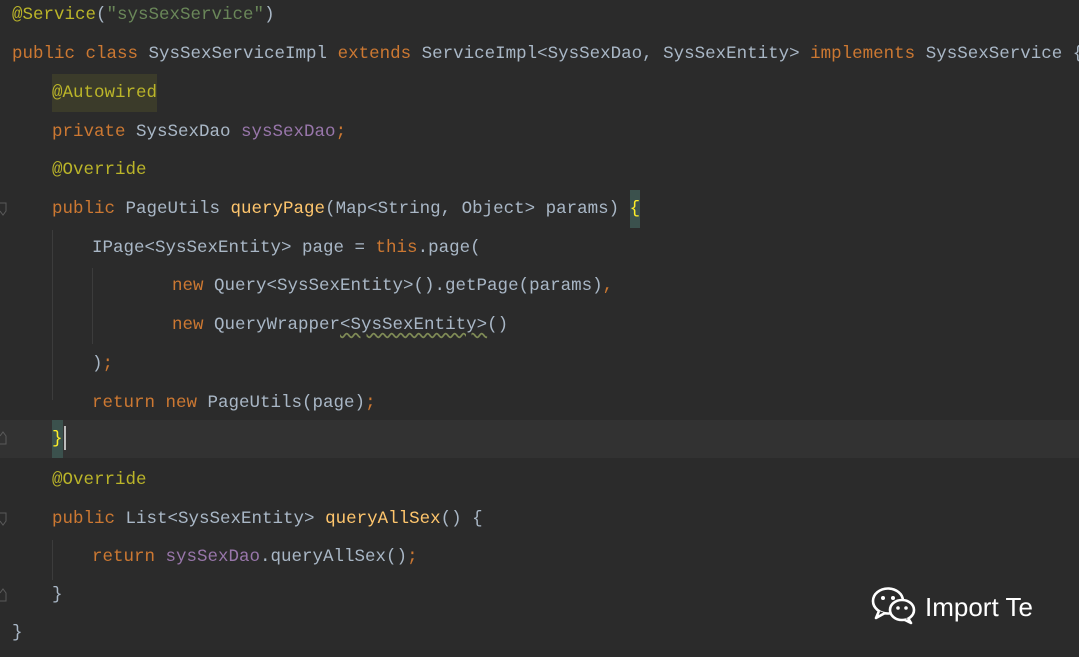  What do you see at coordinates (461, 519) in the screenshot?
I see `code-token: () {` at bounding box center [461, 519].